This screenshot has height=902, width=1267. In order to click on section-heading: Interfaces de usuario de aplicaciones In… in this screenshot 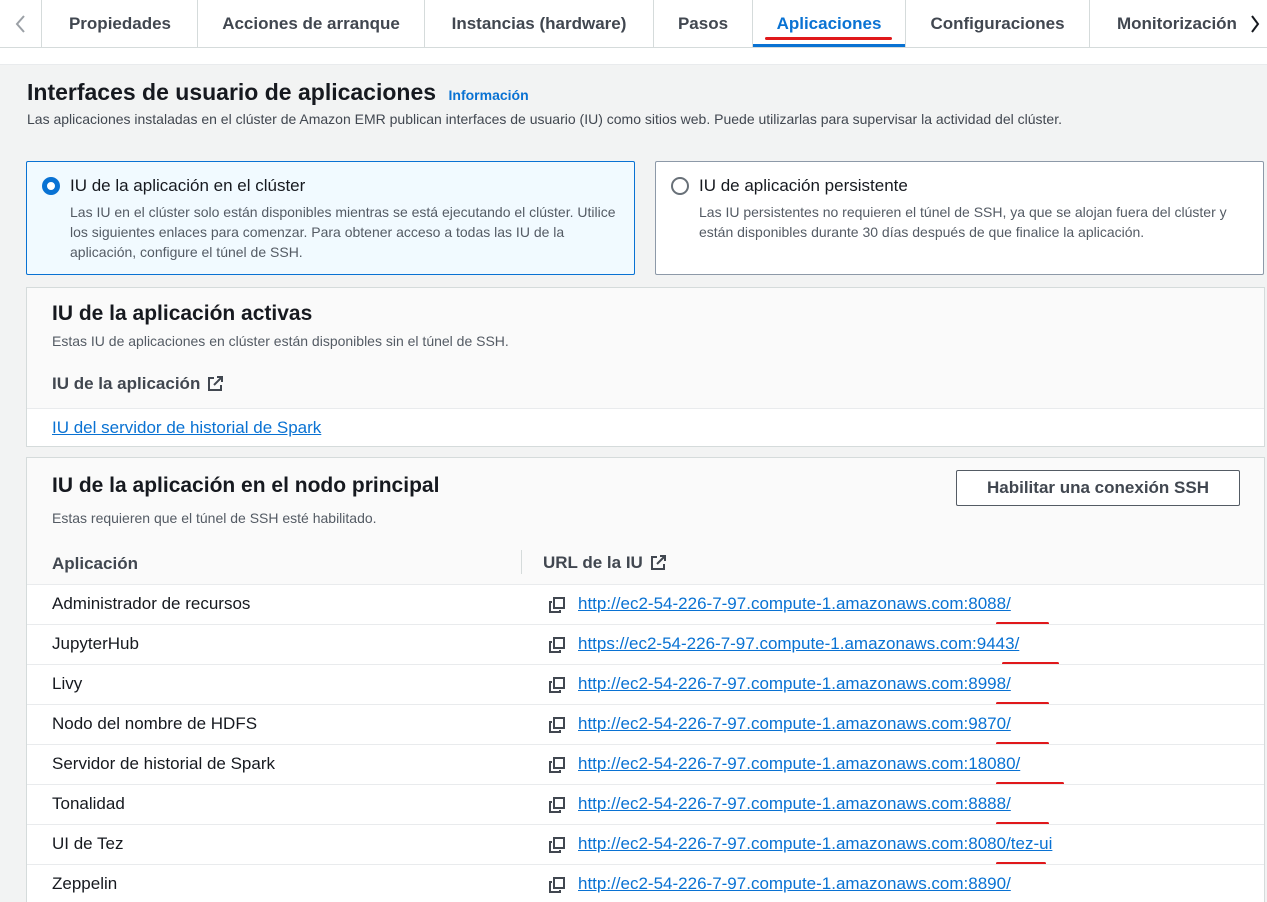, I will do `click(278, 92)`.